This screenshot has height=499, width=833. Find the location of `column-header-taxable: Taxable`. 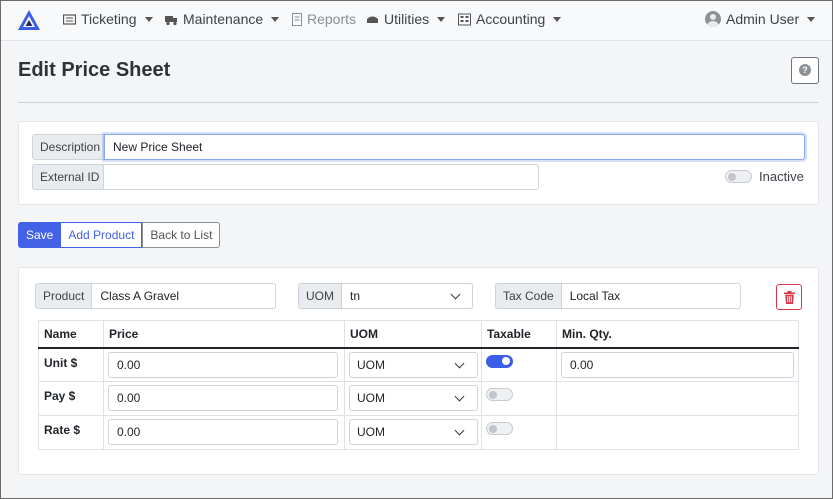

column-header-taxable: Taxable is located at coordinates (519, 334).